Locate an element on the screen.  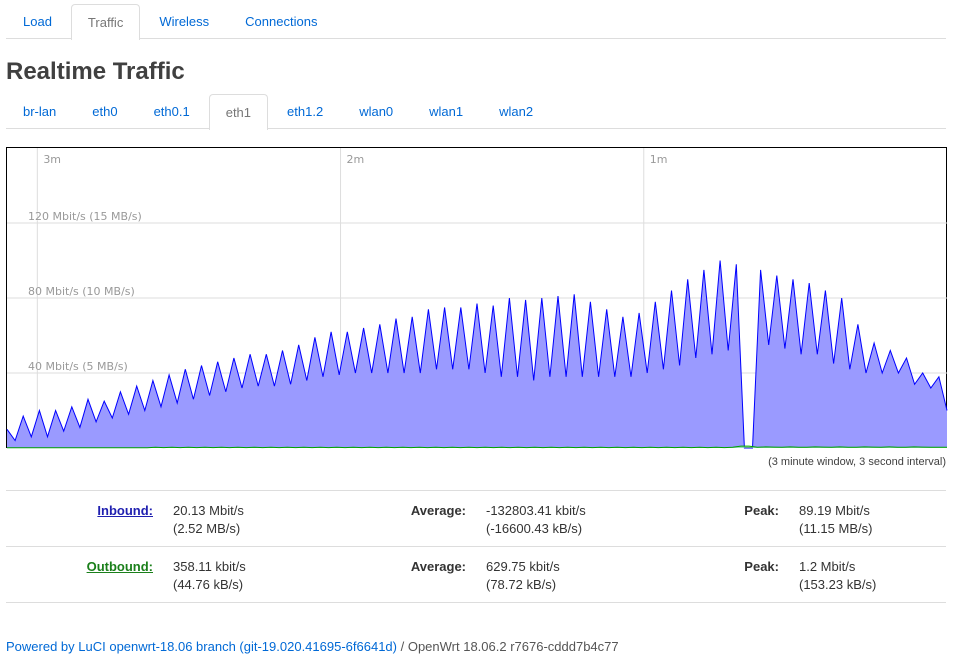
tab-br-lan: br-lan is located at coordinates (40, 111).